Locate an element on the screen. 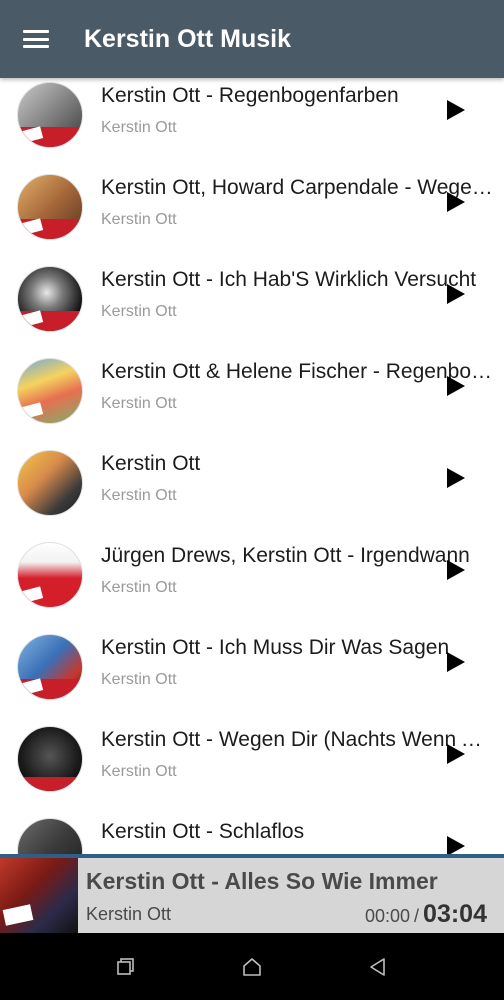  playback-time: 00:00/03:04 is located at coordinates (426, 914).